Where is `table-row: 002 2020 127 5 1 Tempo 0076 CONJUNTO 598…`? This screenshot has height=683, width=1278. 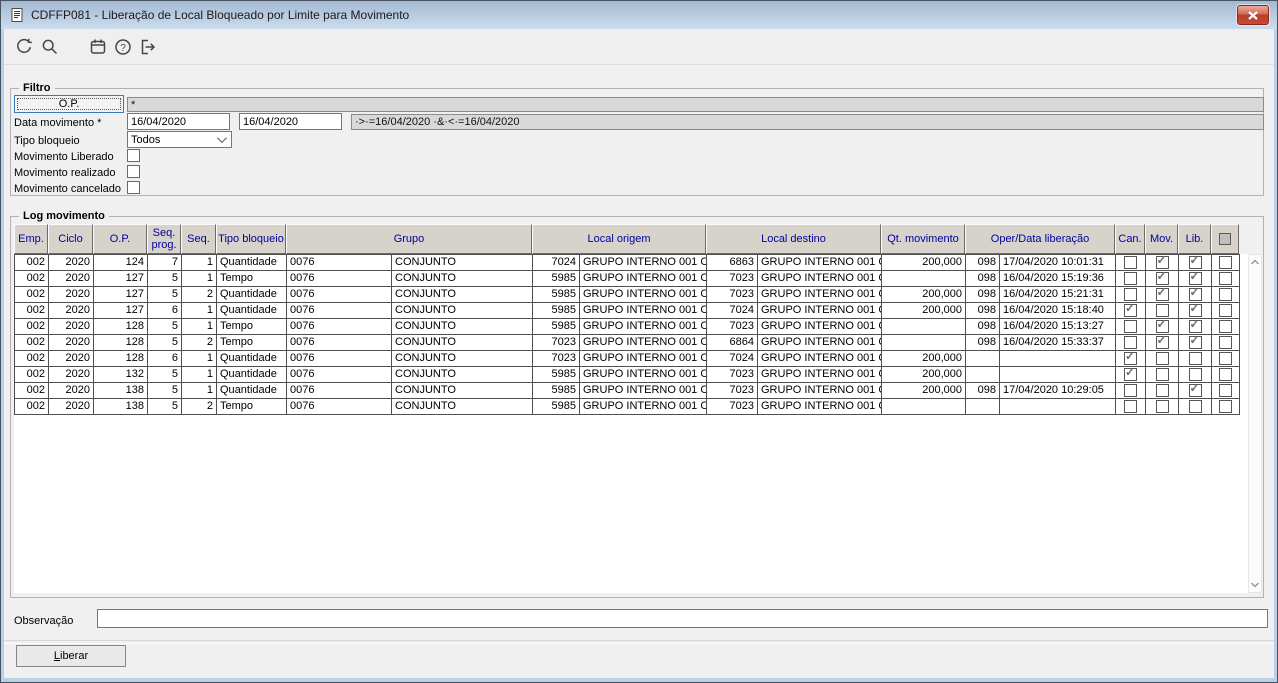 table-row: 002 2020 127 5 1 Tempo 0076 CONJUNTO 598… is located at coordinates (627, 279).